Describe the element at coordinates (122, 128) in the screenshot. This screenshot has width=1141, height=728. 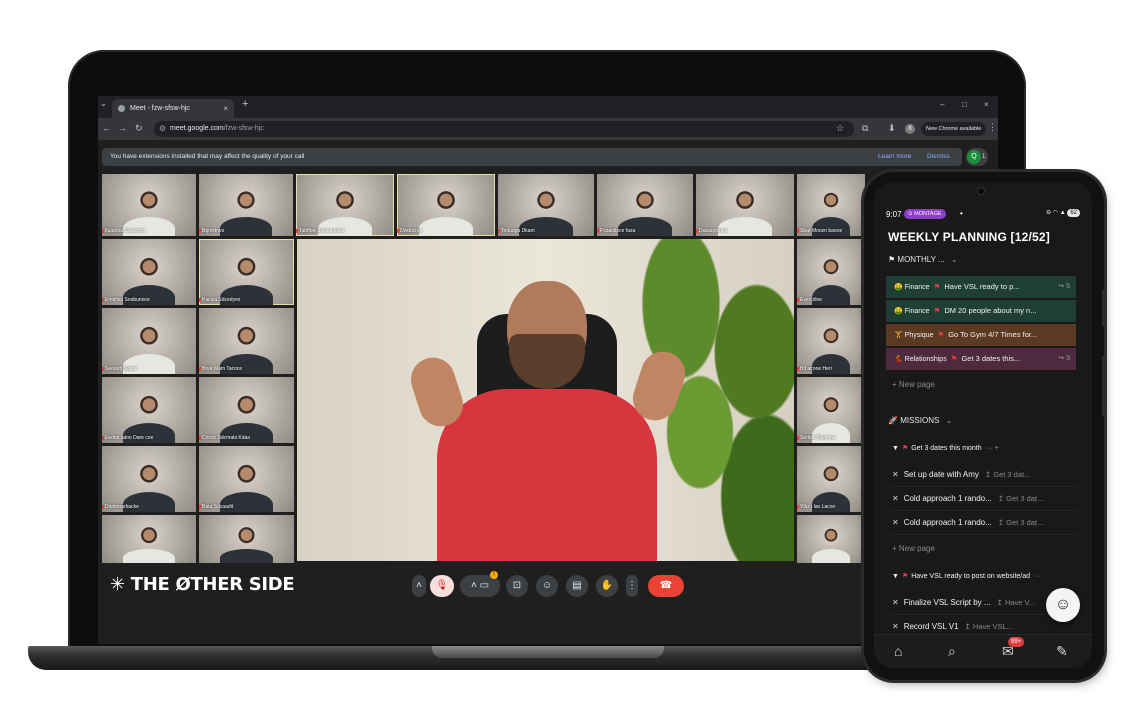
I see `forward-icon: →` at that location.